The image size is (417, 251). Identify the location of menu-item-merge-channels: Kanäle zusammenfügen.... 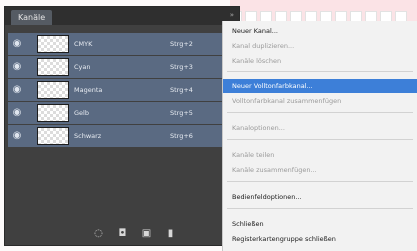
(320, 170).